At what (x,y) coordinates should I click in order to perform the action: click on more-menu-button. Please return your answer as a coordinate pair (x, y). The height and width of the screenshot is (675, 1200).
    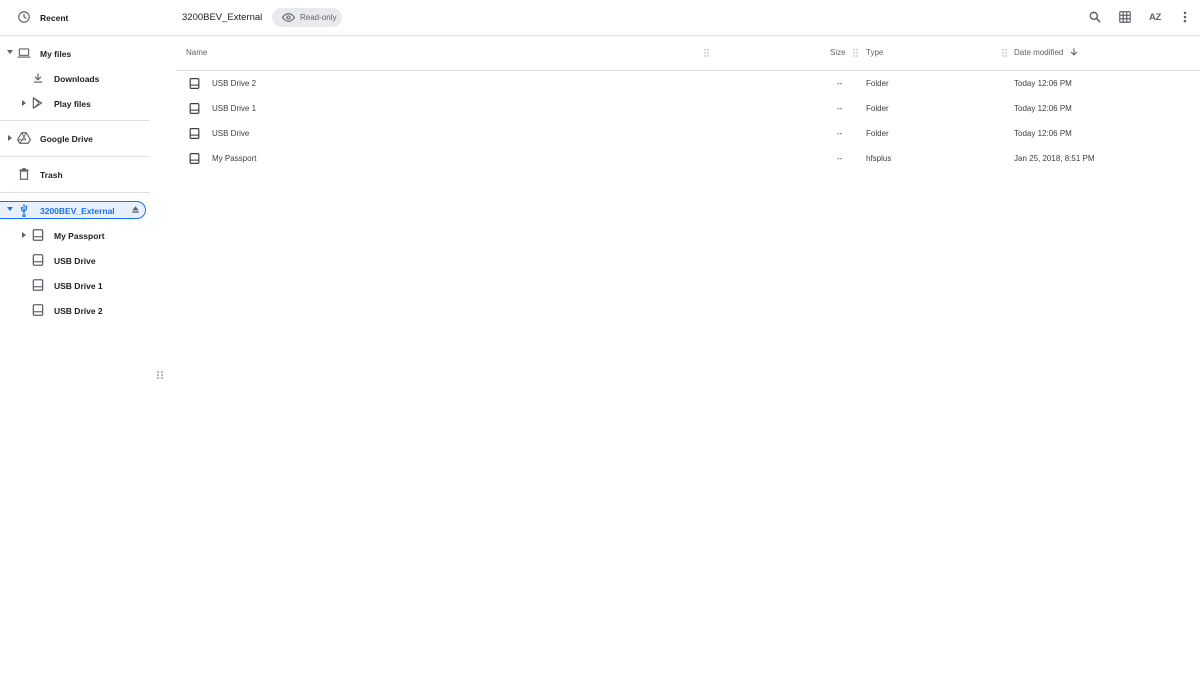
    Looking at the image, I should click on (1185, 17).